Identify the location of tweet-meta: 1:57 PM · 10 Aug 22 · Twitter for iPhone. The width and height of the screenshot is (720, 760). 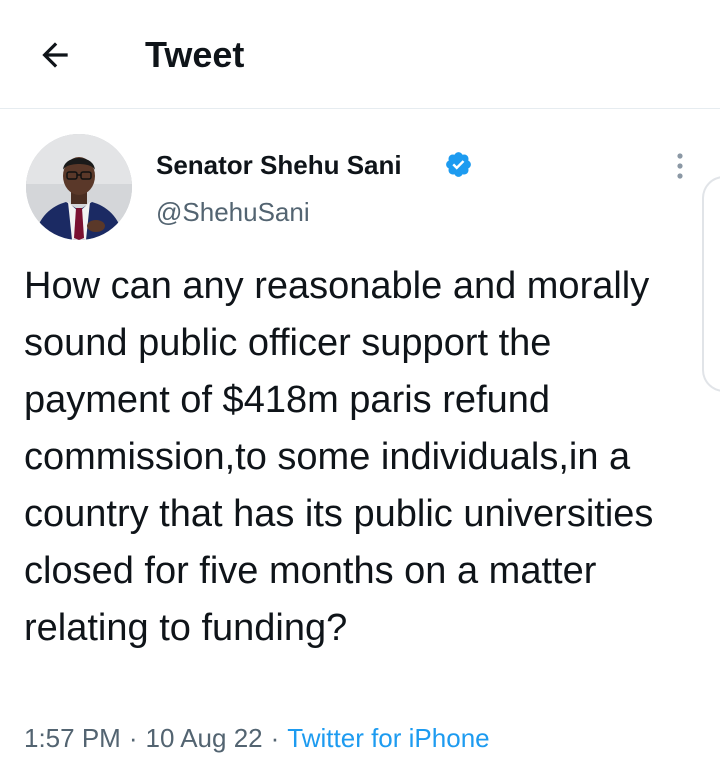
(257, 738).